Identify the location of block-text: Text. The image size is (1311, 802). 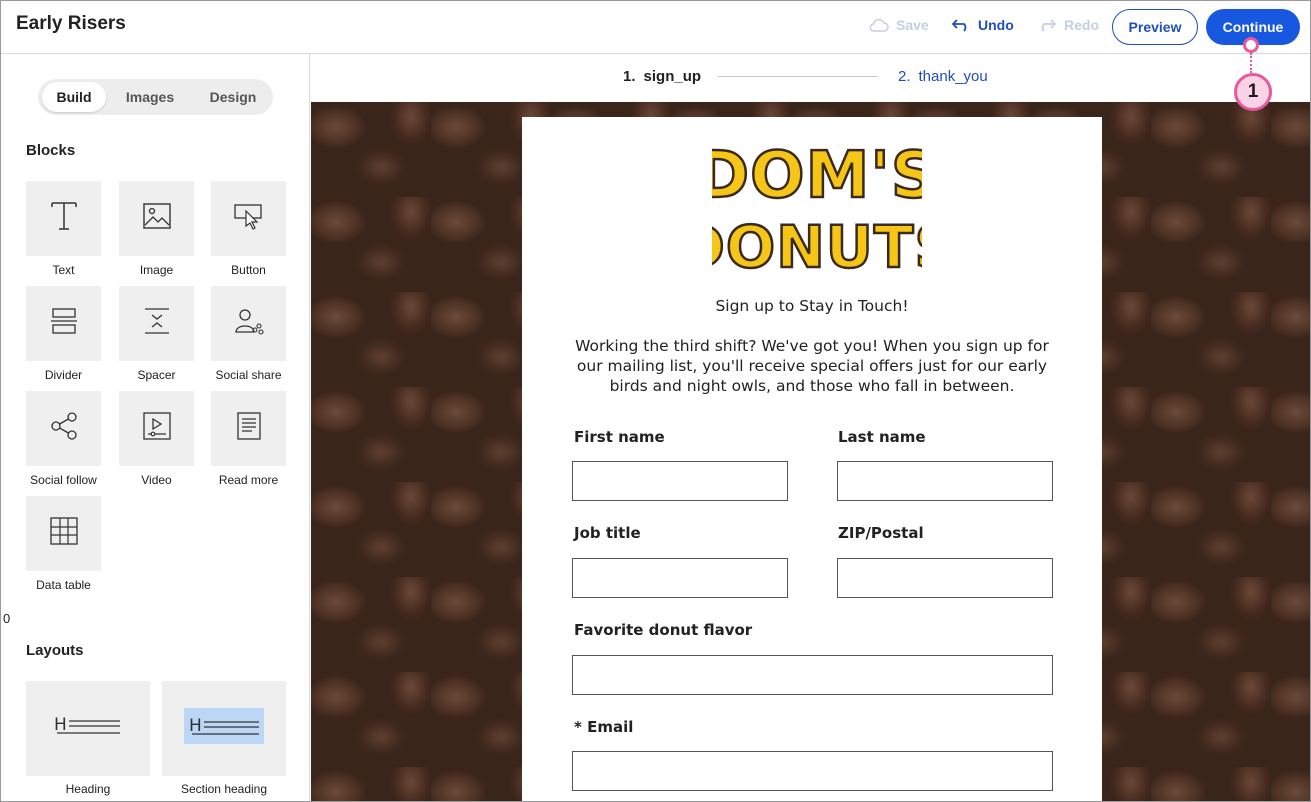
(63, 229).